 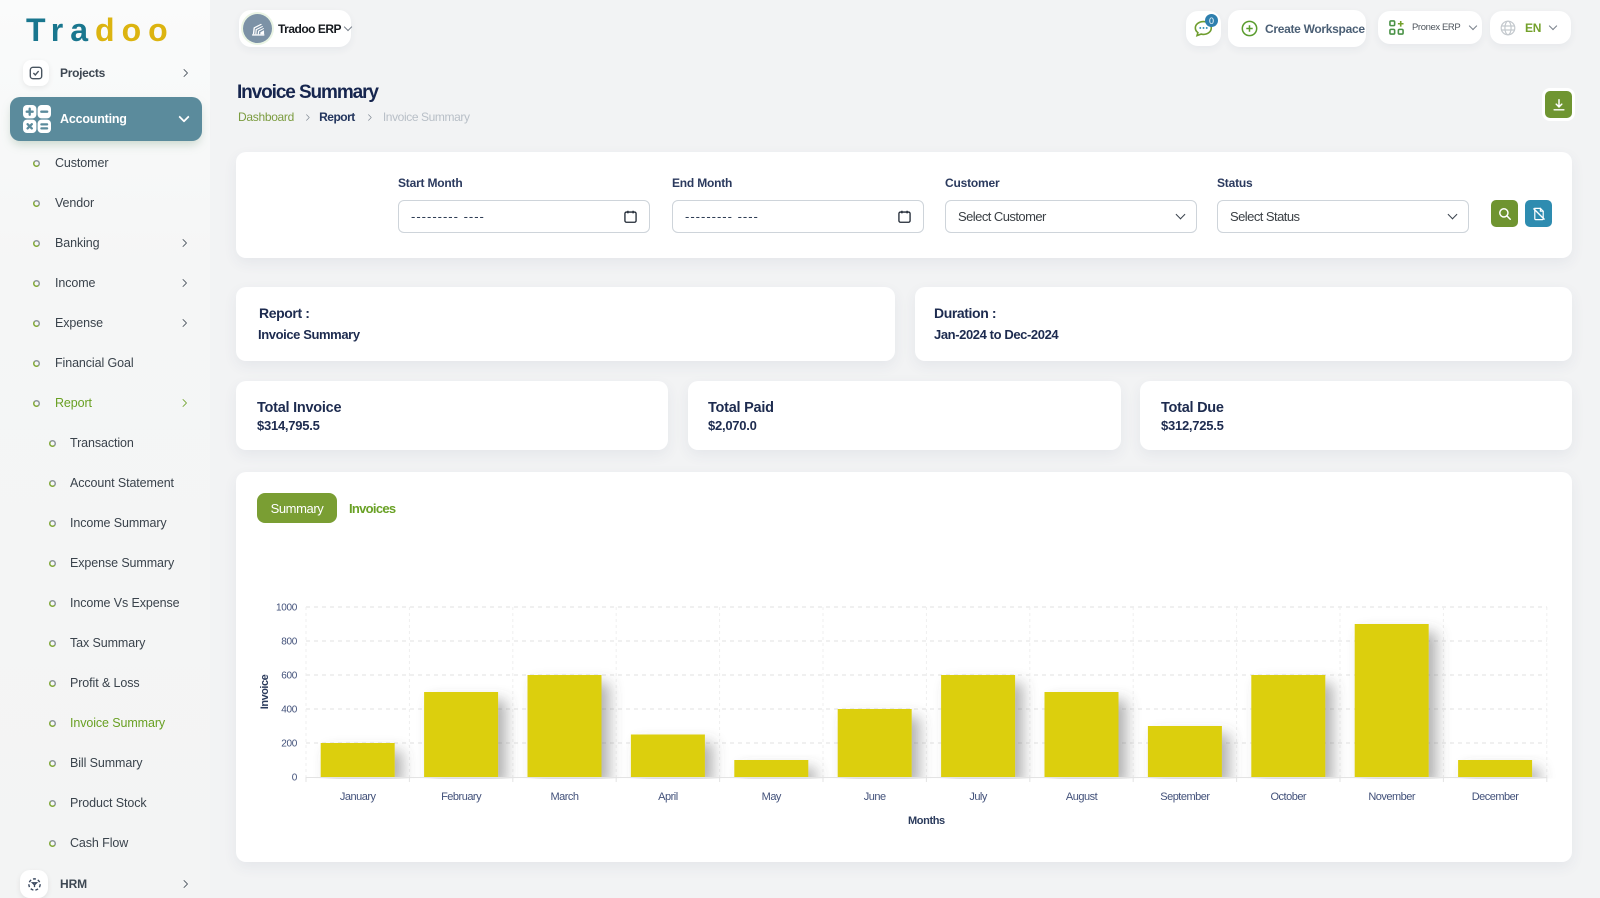 What do you see at coordinates (564, 797) in the screenshot?
I see `svg-text: March` at bounding box center [564, 797].